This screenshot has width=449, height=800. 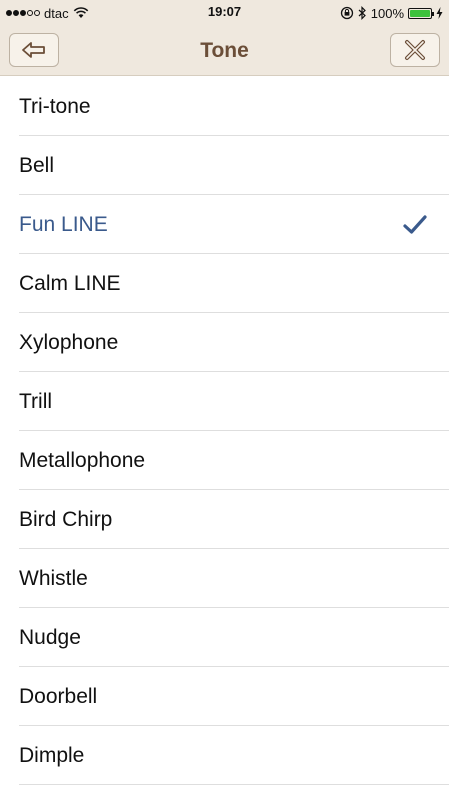 I want to click on tone-label: Xylophone, so click(x=69, y=342).